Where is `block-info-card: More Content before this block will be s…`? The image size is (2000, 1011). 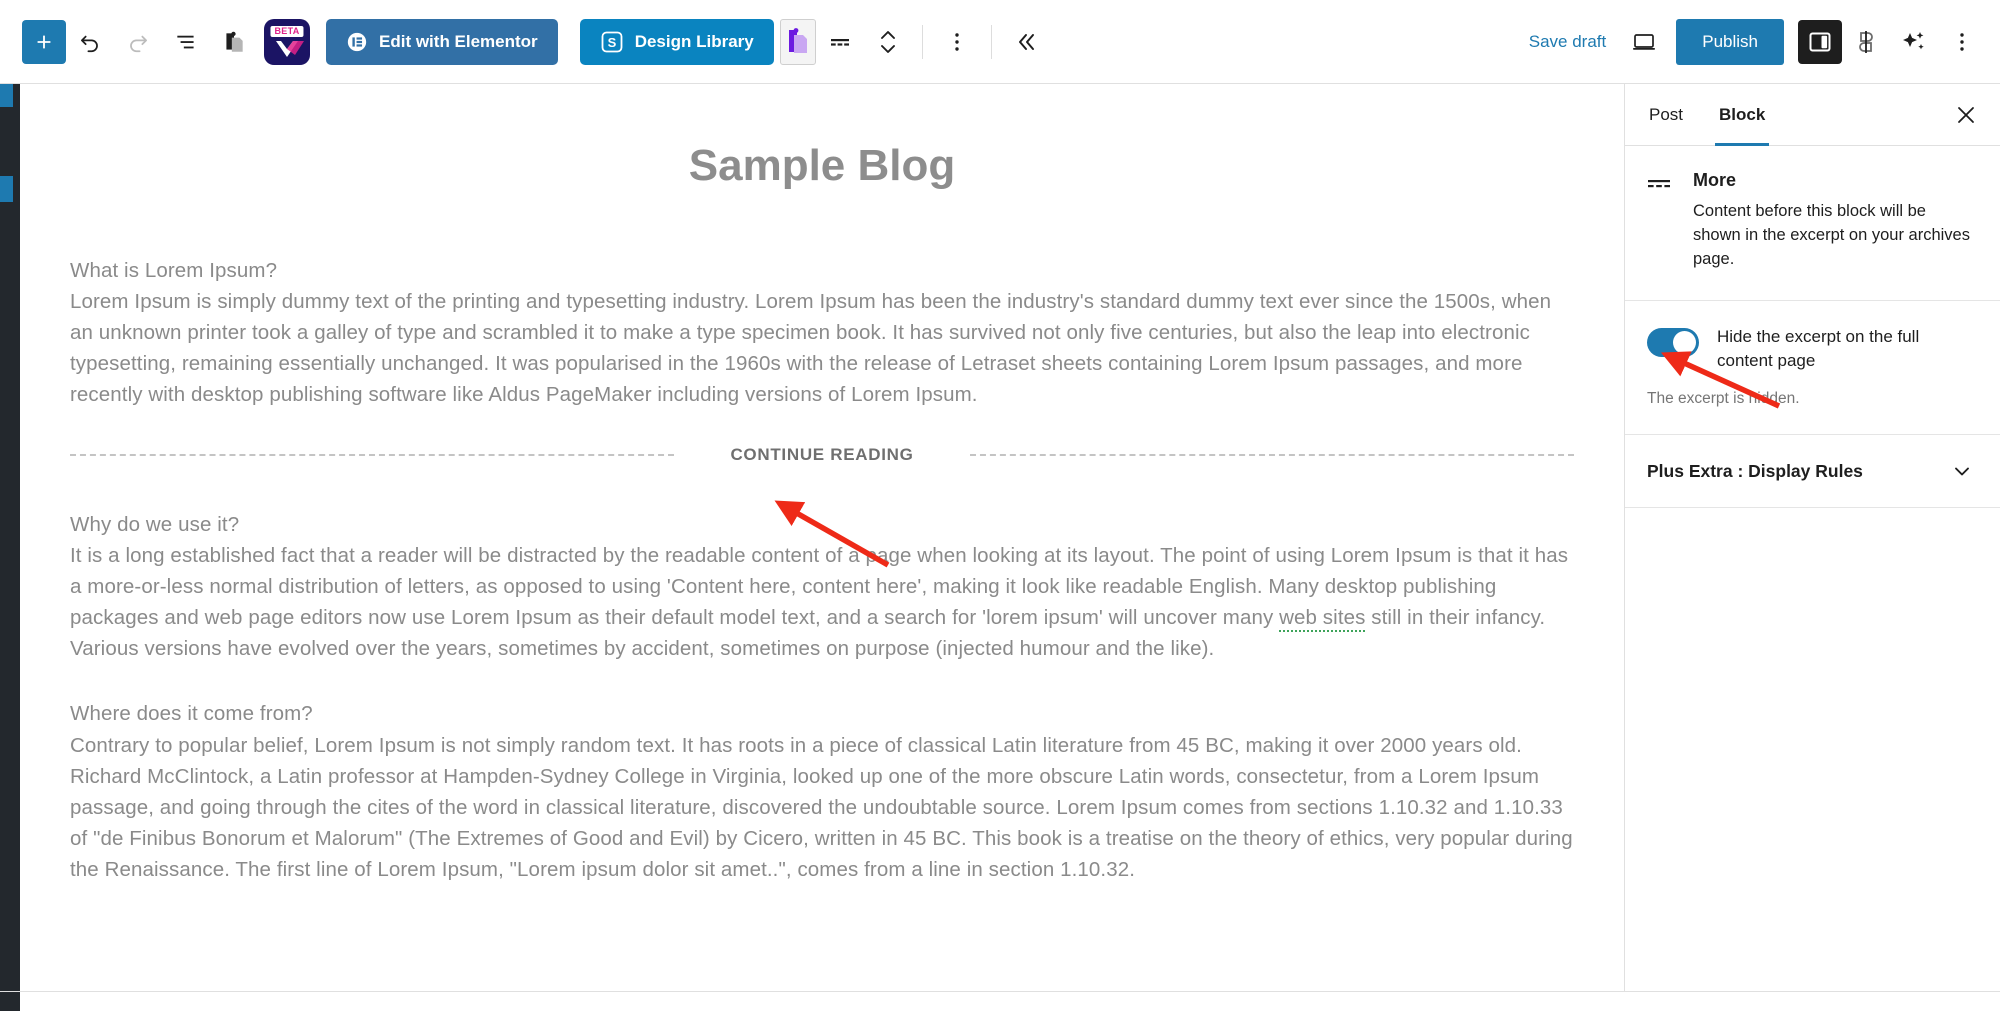 block-info-card: More Content before this block will be s… is located at coordinates (1812, 223).